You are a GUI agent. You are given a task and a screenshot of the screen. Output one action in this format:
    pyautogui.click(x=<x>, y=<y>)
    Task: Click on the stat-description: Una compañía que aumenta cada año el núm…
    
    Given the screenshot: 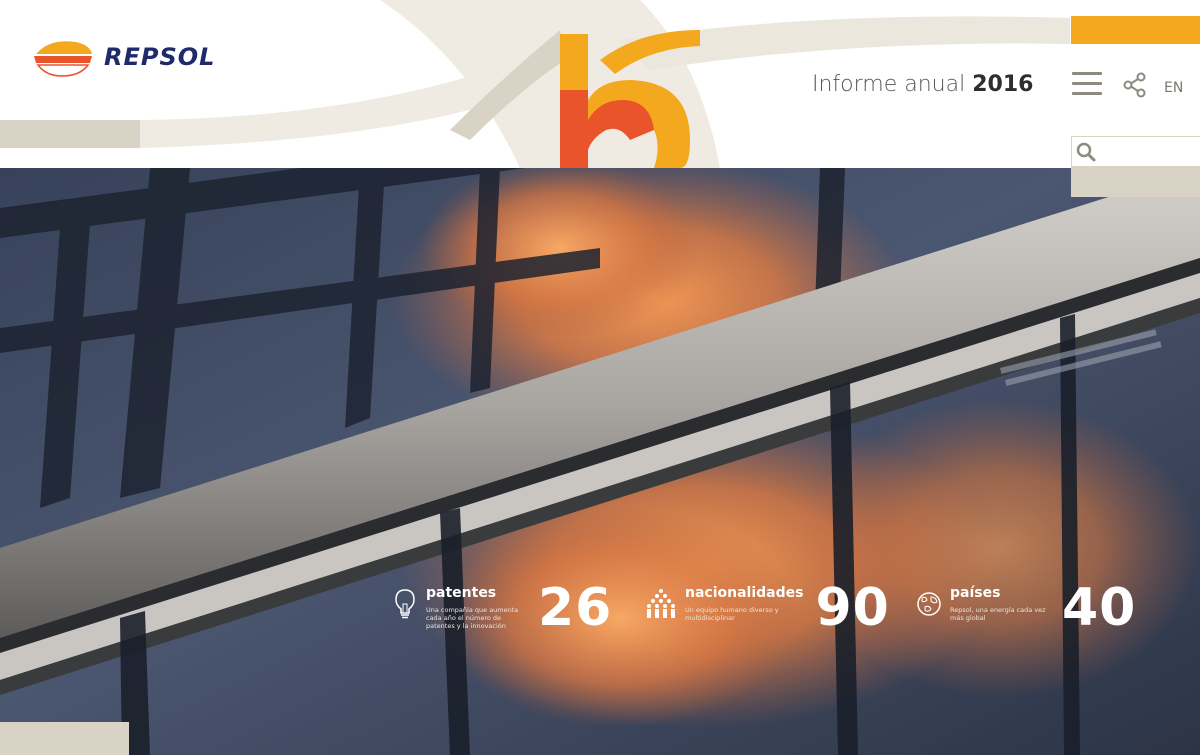 What is the action you would take?
    pyautogui.click(x=472, y=618)
    